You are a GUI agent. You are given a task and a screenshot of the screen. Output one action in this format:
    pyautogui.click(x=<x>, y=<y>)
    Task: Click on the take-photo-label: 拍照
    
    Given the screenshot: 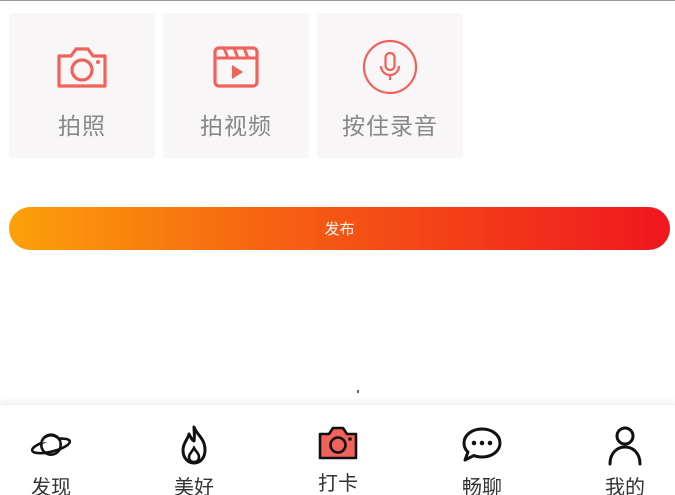 What is the action you would take?
    pyautogui.click(x=82, y=127)
    